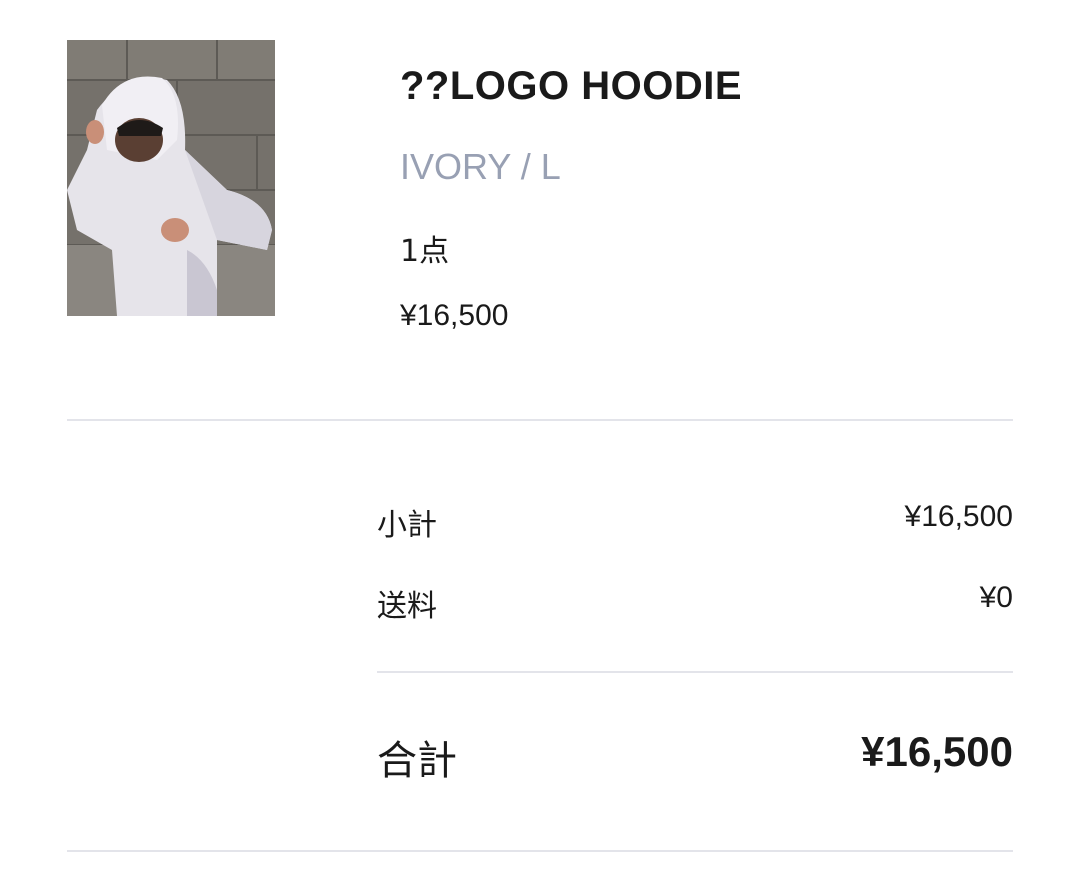 The image size is (1080, 882). I want to click on total-label: 合計, so click(417, 761).